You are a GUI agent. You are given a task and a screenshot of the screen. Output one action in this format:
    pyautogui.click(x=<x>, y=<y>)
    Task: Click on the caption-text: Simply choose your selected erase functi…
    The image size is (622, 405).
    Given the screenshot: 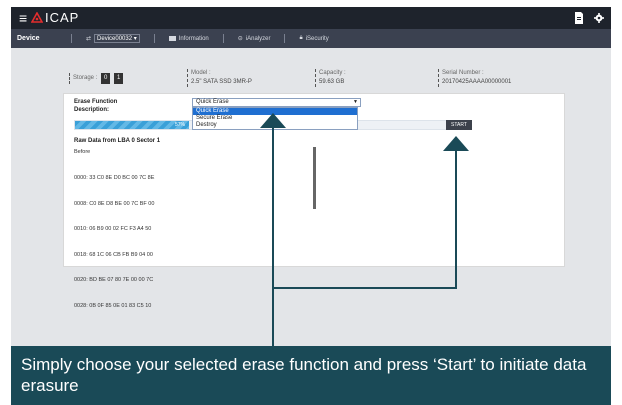 What is the action you would take?
    pyautogui.click(x=304, y=375)
    